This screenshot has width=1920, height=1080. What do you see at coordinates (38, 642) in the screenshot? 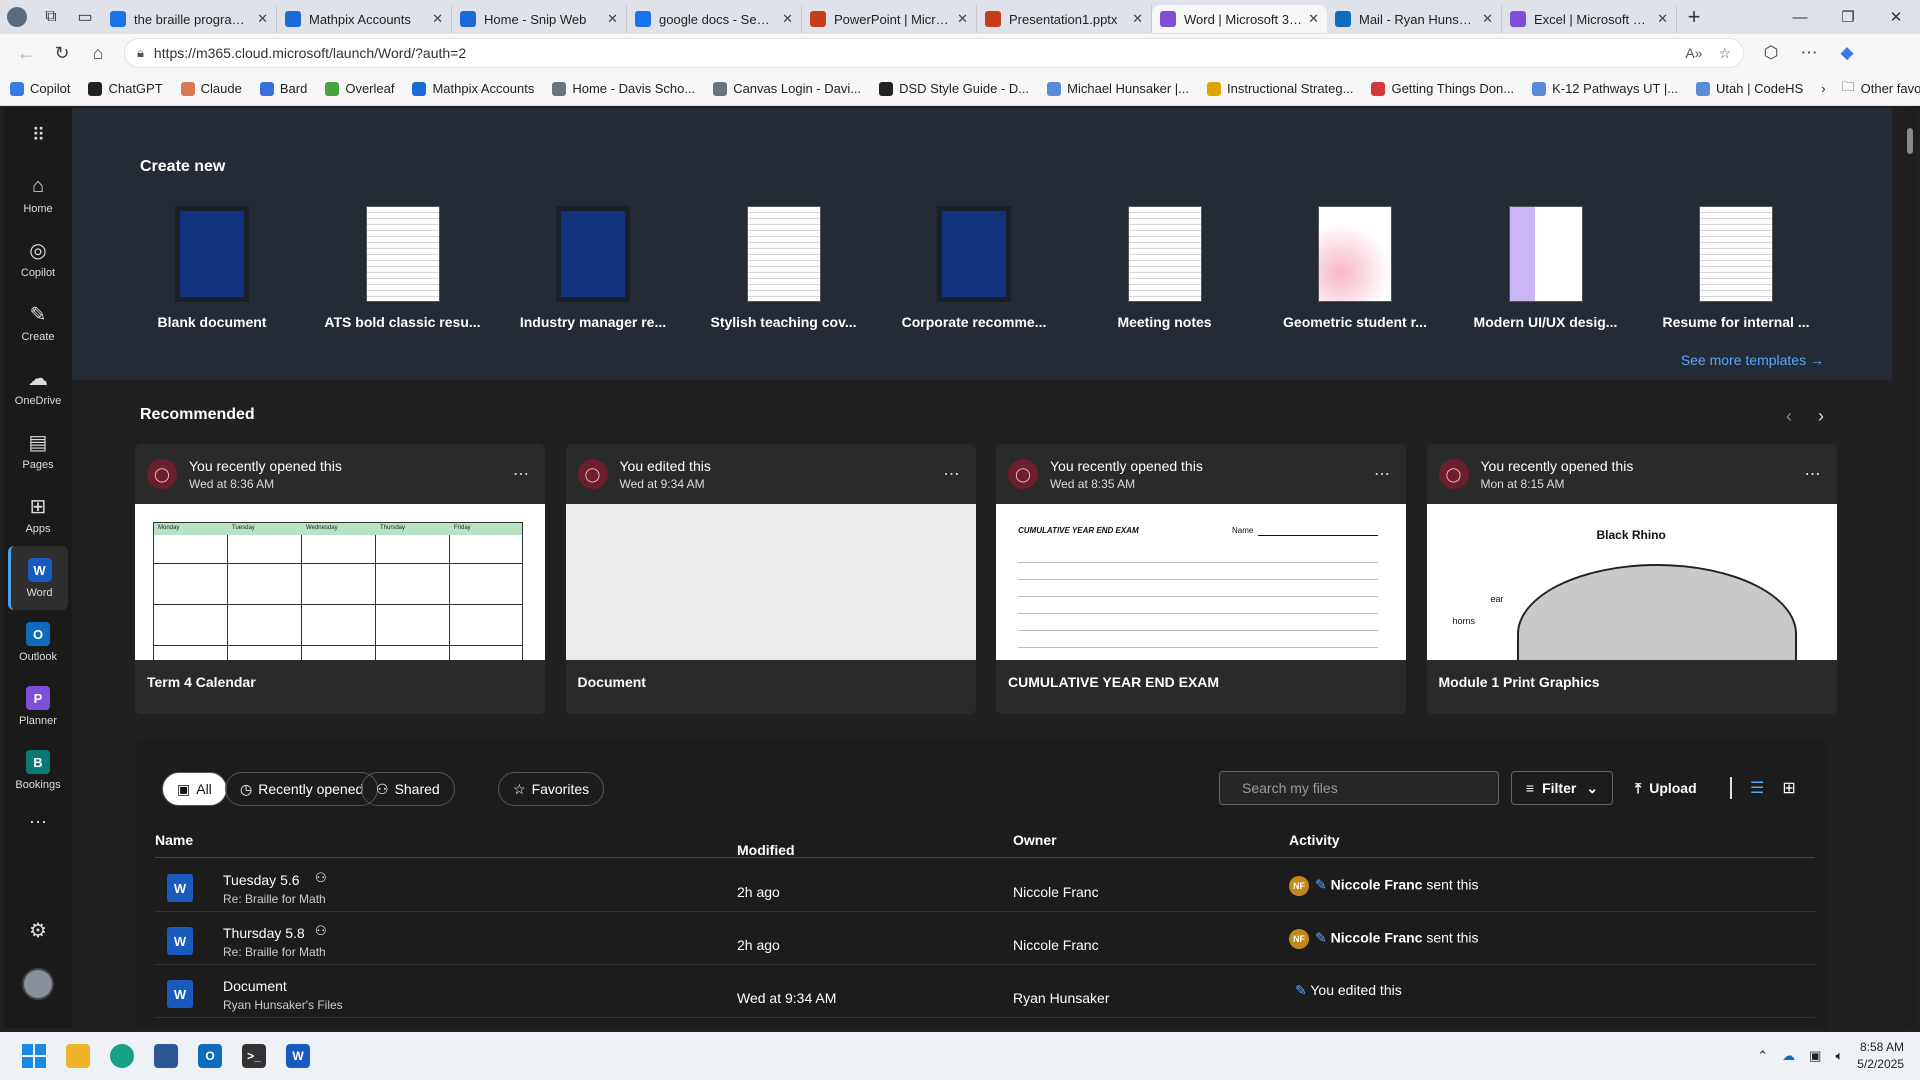
I see `rail-item-outlook: O Outlook` at bounding box center [38, 642].